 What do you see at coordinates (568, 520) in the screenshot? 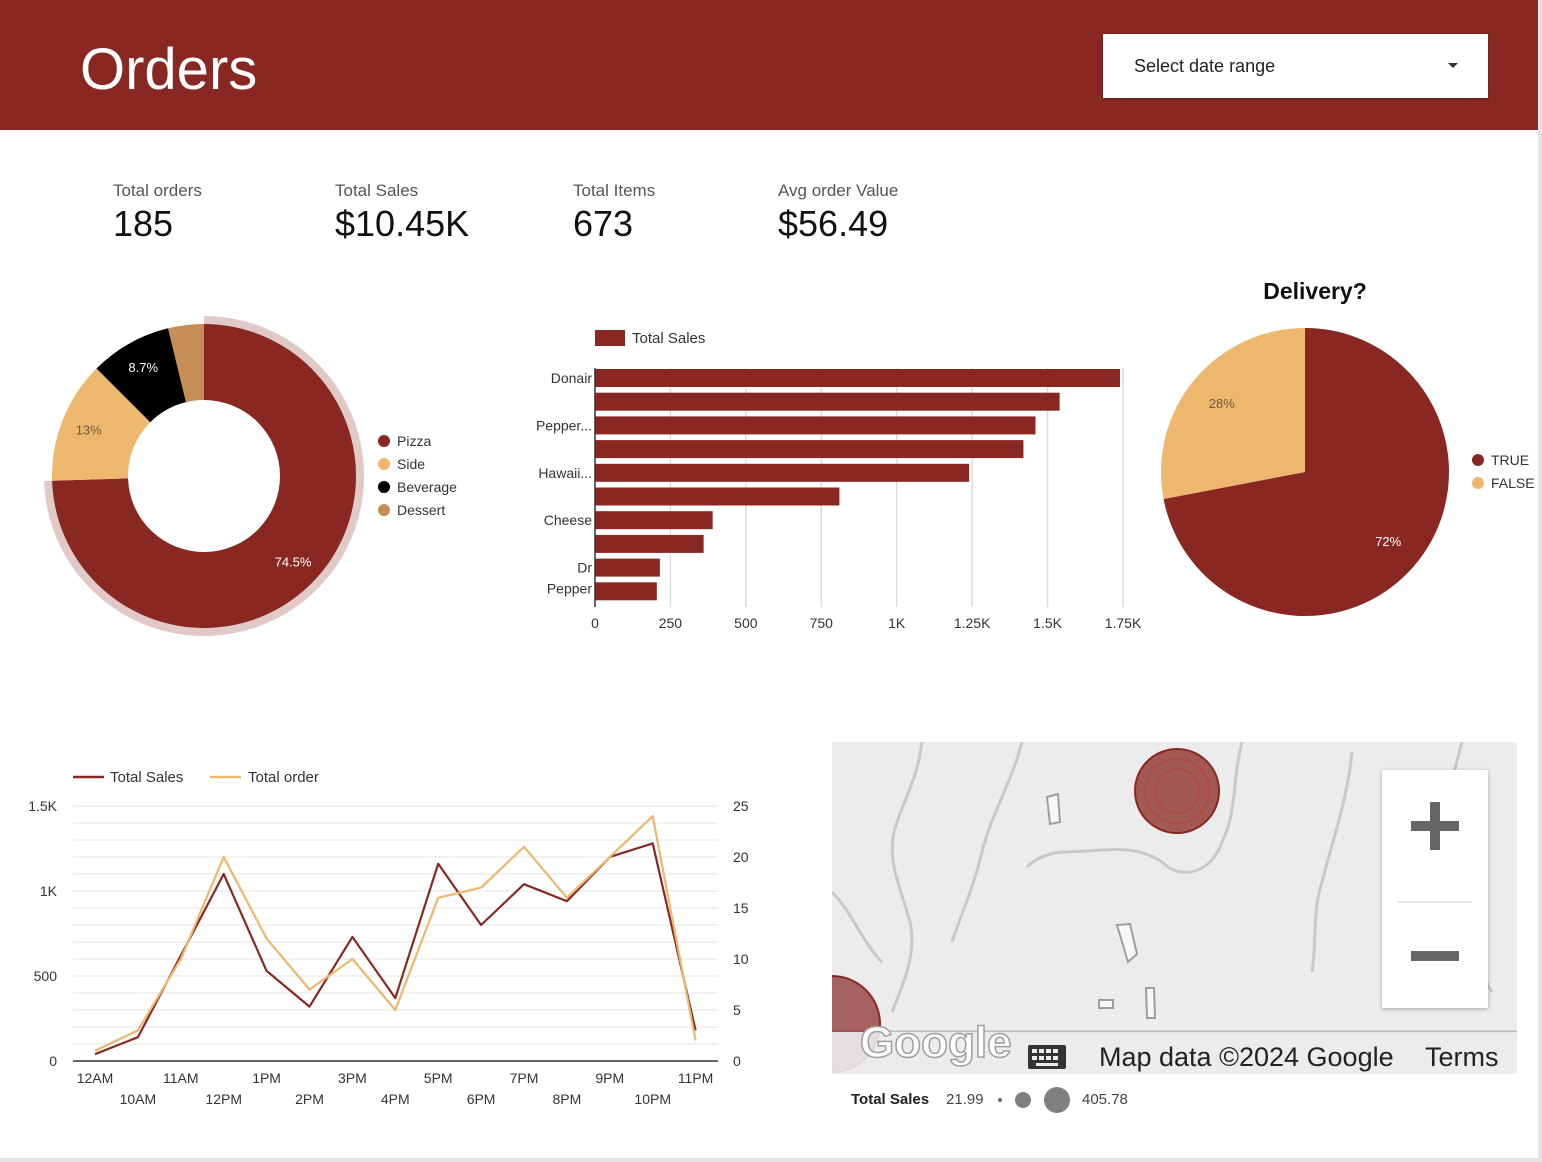
I see `y-category-label: Cheese` at bounding box center [568, 520].